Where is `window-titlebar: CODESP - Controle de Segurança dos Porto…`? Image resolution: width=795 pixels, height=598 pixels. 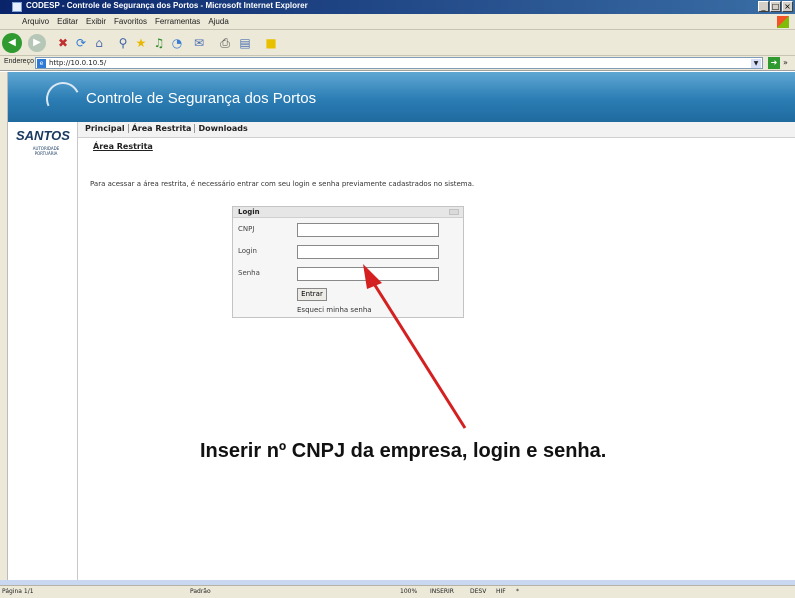
window-titlebar: CODESP - Controle de Segurança dos Porto… is located at coordinates (397, 7).